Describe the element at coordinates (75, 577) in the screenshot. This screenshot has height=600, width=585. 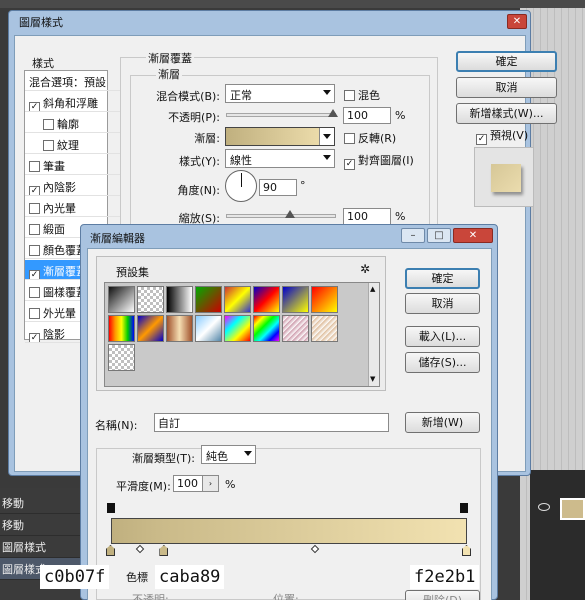
I see `hex-label-stop-1: c0b07f` at that location.